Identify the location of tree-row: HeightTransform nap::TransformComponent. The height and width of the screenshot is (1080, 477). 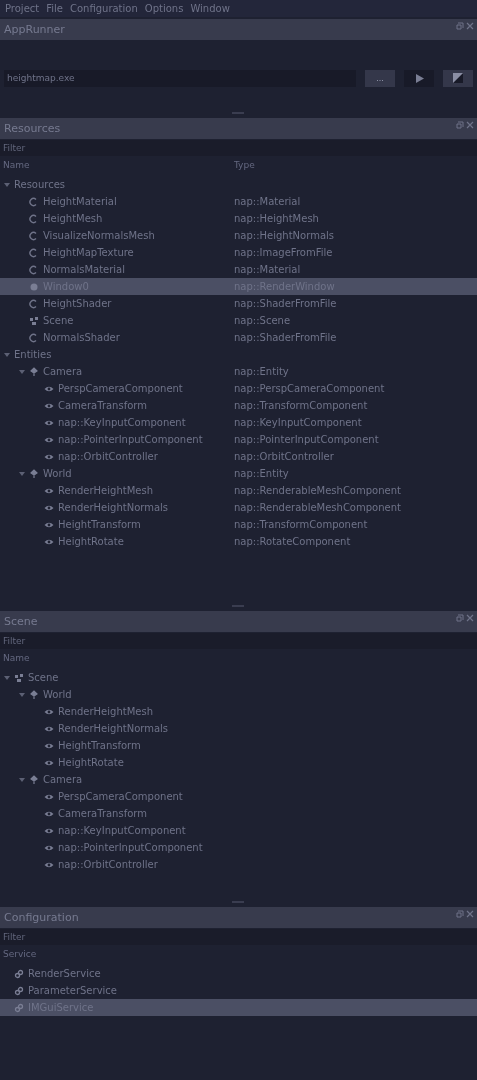
(238, 524).